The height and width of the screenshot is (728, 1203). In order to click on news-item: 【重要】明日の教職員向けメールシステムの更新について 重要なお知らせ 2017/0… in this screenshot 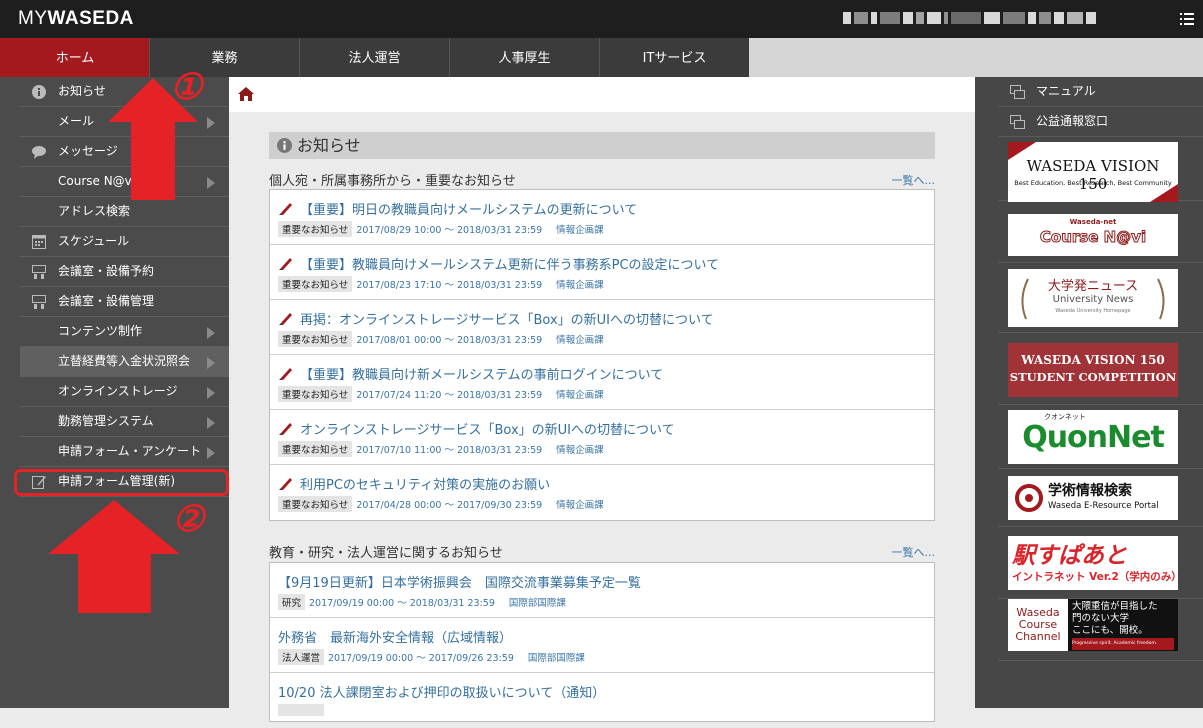, I will do `click(602, 217)`.